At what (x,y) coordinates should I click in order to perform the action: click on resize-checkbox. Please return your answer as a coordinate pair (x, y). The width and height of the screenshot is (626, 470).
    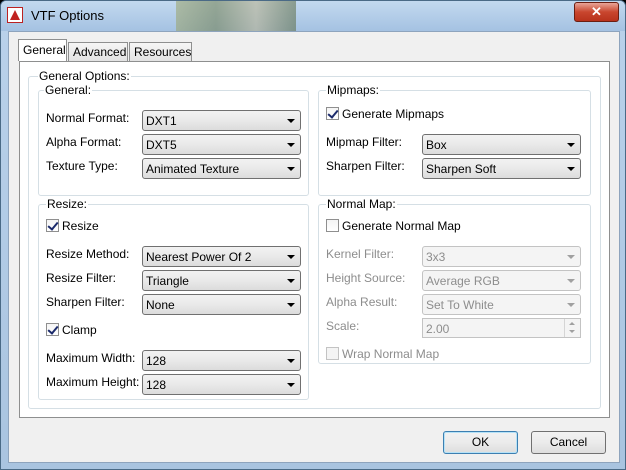
    Looking at the image, I should click on (52, 225).